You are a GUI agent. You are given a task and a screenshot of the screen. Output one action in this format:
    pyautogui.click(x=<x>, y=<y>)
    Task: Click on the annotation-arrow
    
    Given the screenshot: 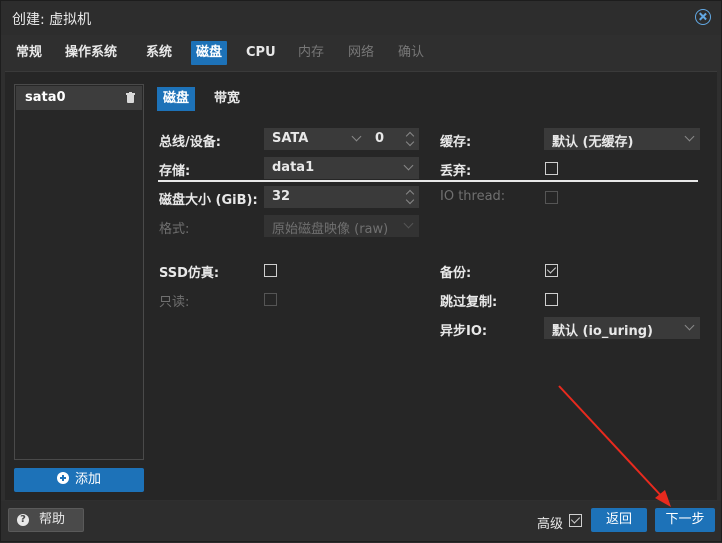 What is the action you would take?
    pyautogui.click(x=614, y=446)
    